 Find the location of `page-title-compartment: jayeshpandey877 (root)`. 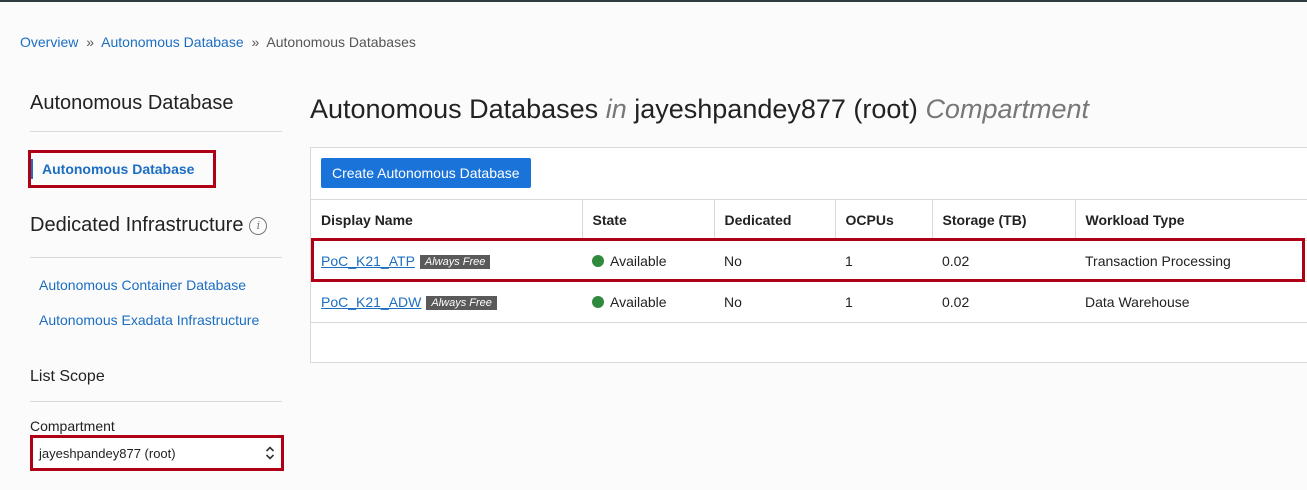

page-title-compartment: jayeshpandey877 (root) is located at coordinates (776, 109).